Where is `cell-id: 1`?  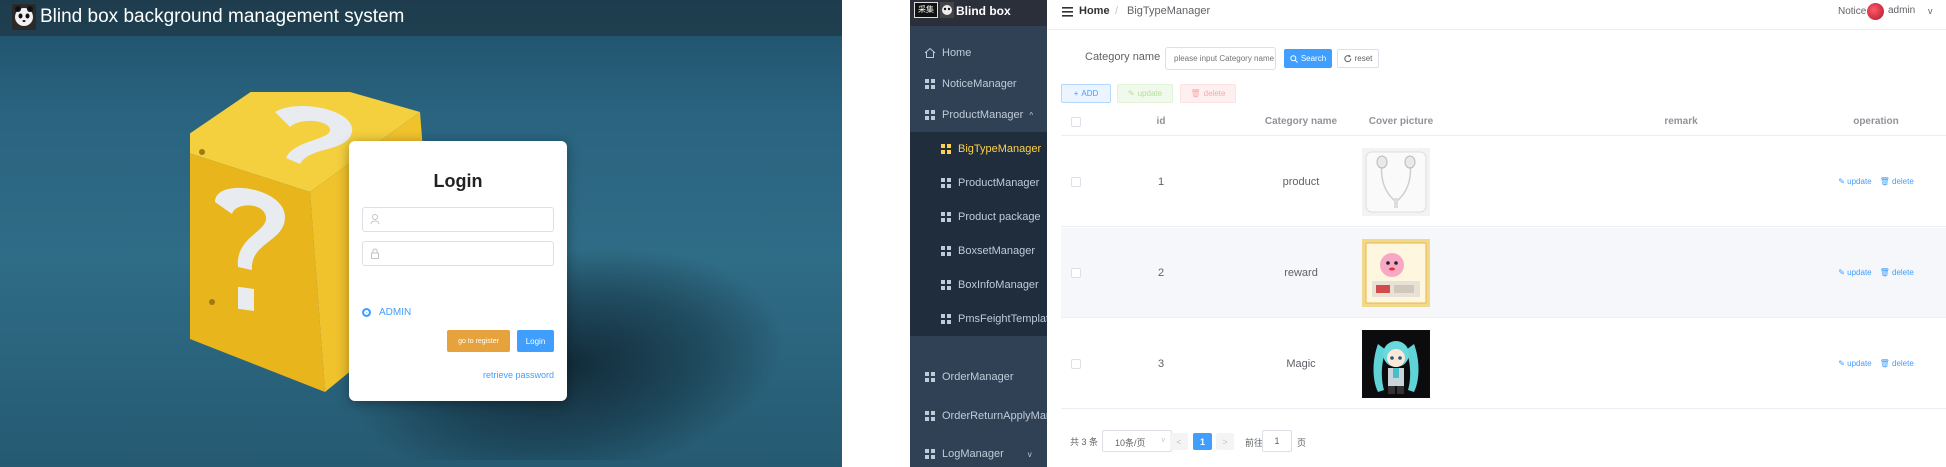 cell-id: 1 is located at coordinates (1161, 181).